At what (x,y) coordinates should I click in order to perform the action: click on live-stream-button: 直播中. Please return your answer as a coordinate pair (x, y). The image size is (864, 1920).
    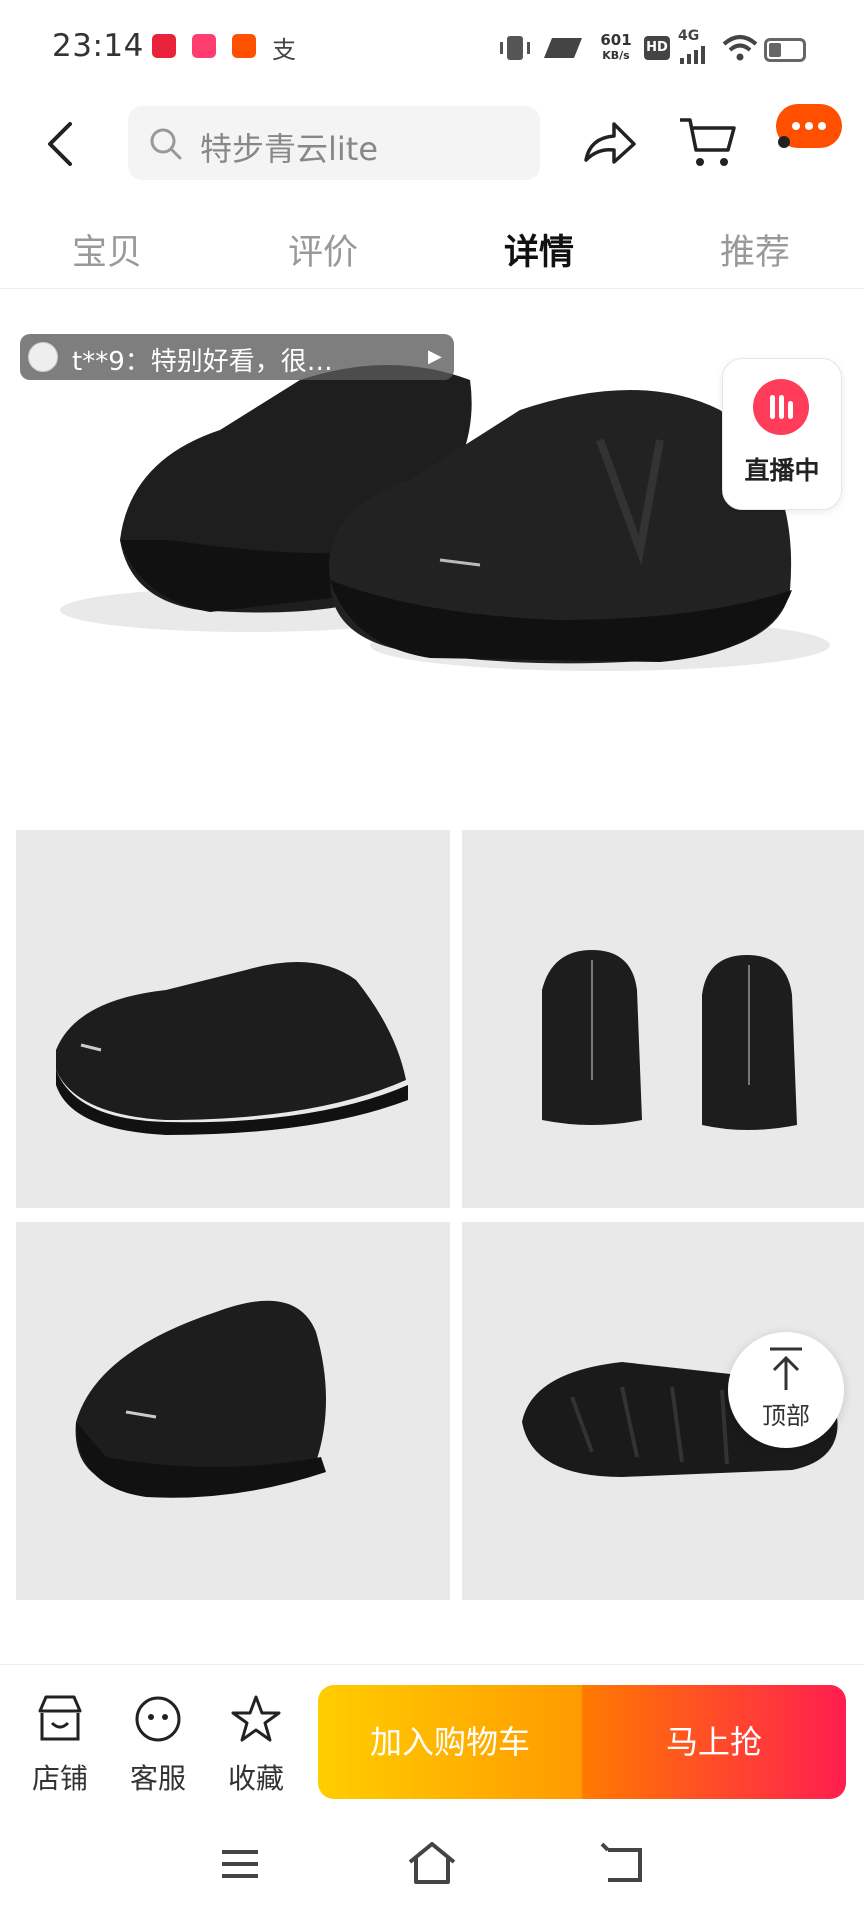
    Looking at the image, I should click on (782, 434).